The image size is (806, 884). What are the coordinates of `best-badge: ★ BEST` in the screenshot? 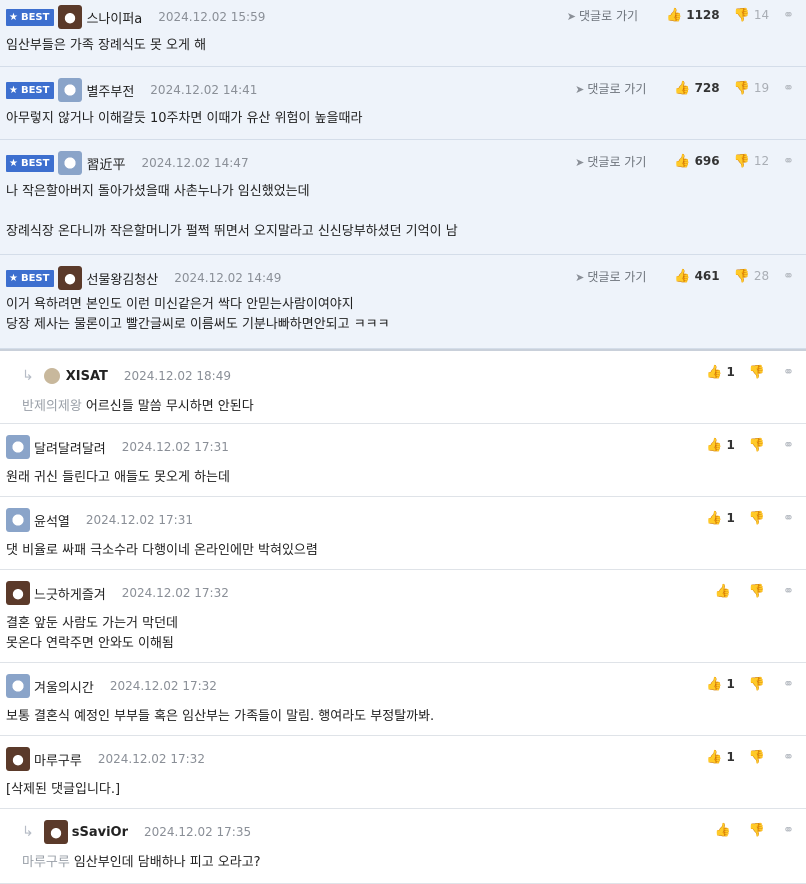 It's located at (30, 278).